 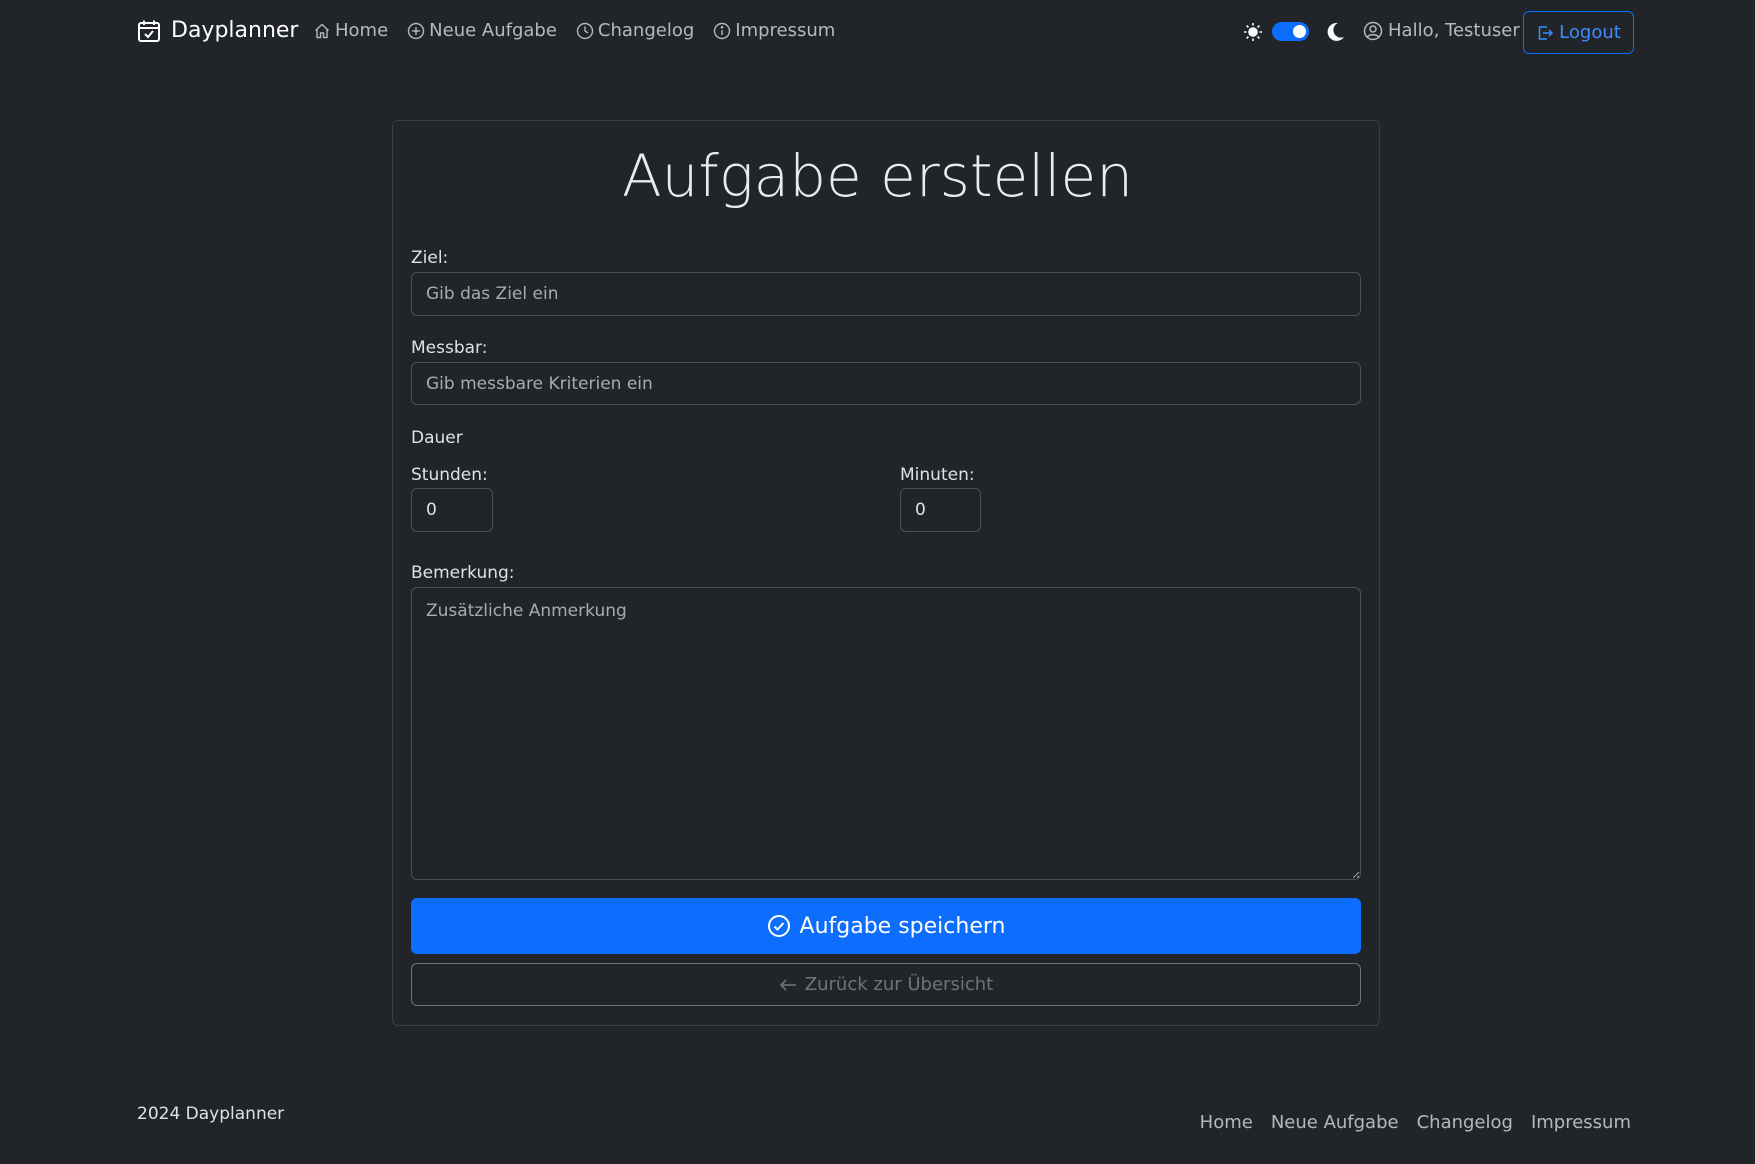 I want to click on plus-circle-icon, so click(x=416, y=30).